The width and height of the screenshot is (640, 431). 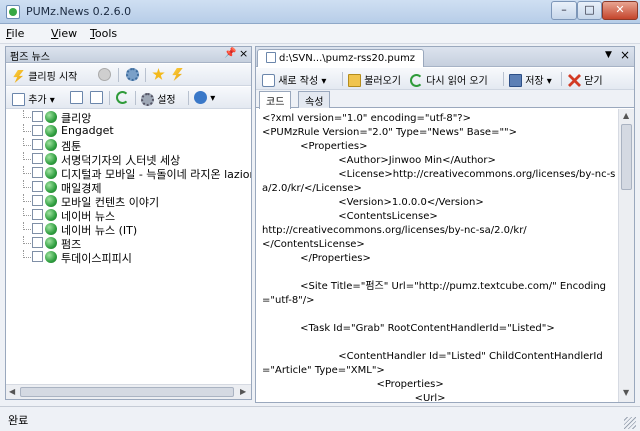 I want to click on close-tab-icon: ×, so click(x=625, y=55).